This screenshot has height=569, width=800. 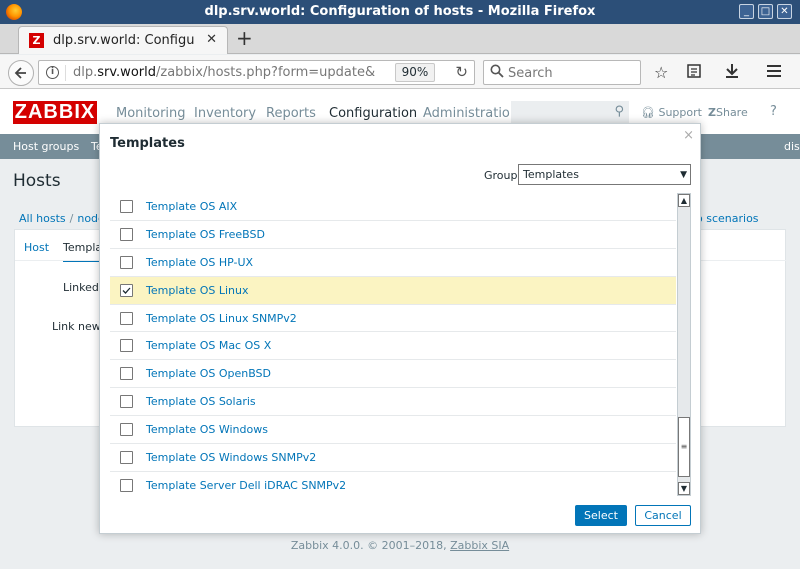 What do you see at coordinates (83, 251) in the screenshot?
I see `tab-templates: Templa` at bounding box center [83, 251].